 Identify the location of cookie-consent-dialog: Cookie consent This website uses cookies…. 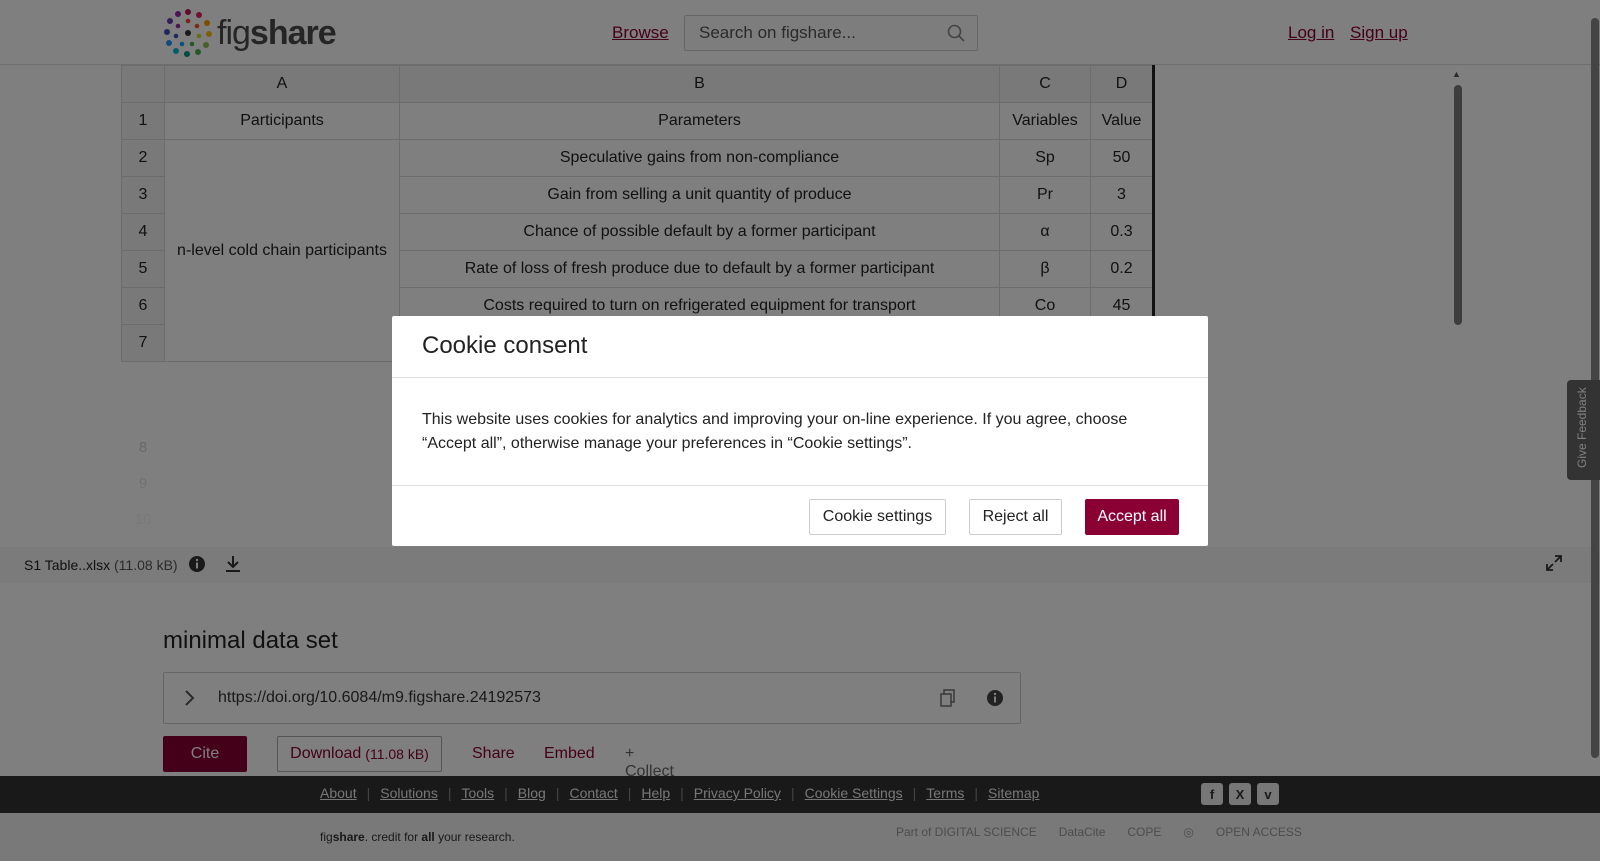
(800, 431).